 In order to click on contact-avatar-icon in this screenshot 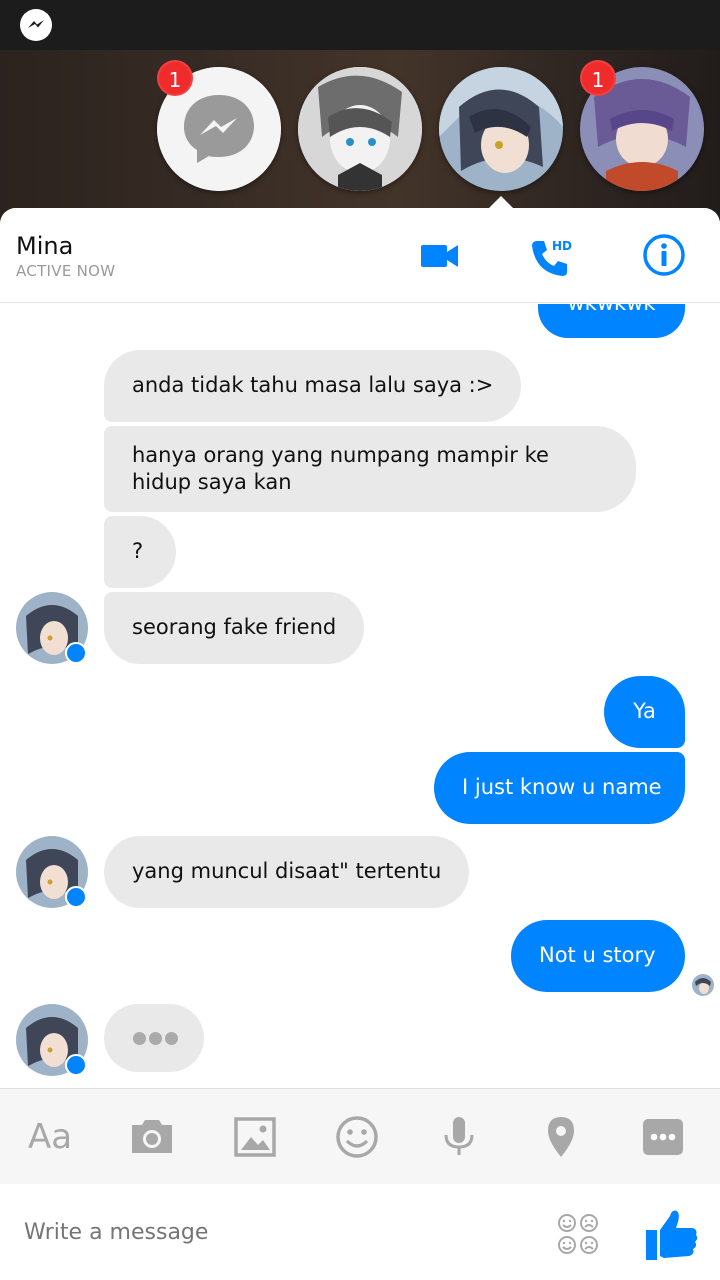, I will do `click(360, 129)`.